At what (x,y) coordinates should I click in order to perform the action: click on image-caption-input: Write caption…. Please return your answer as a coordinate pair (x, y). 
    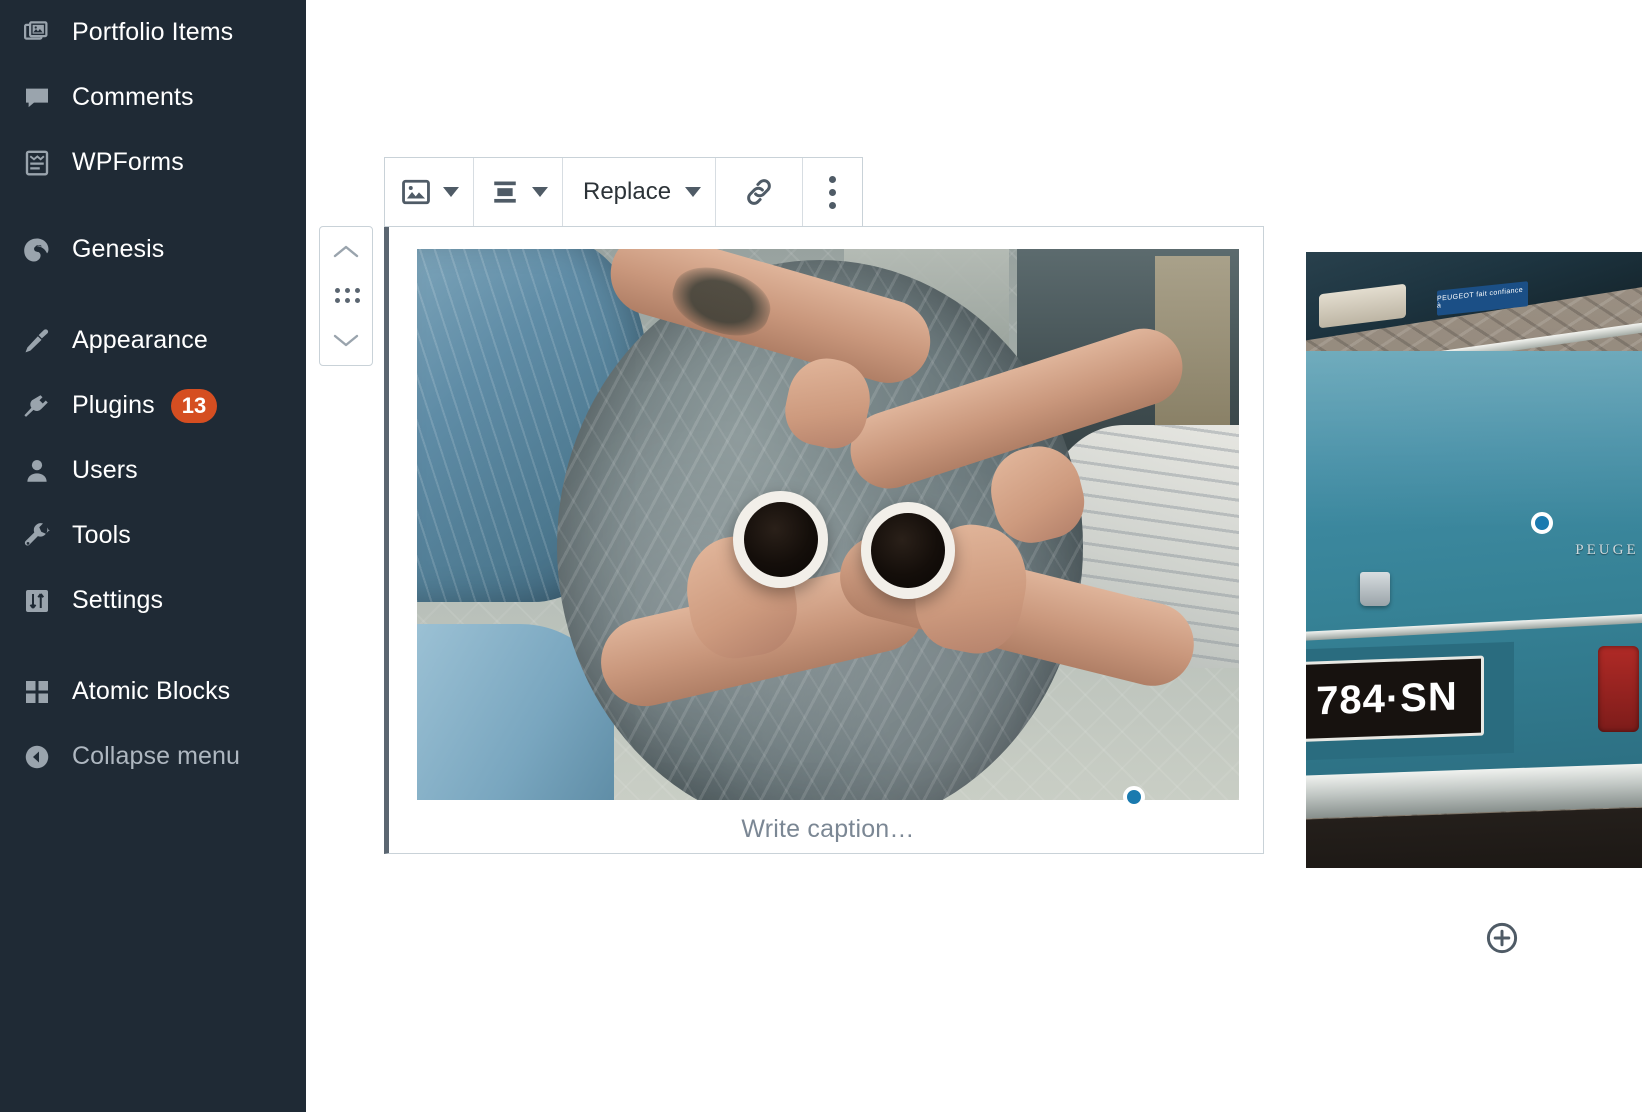
    Looking at the image, I should click on (828, 829).